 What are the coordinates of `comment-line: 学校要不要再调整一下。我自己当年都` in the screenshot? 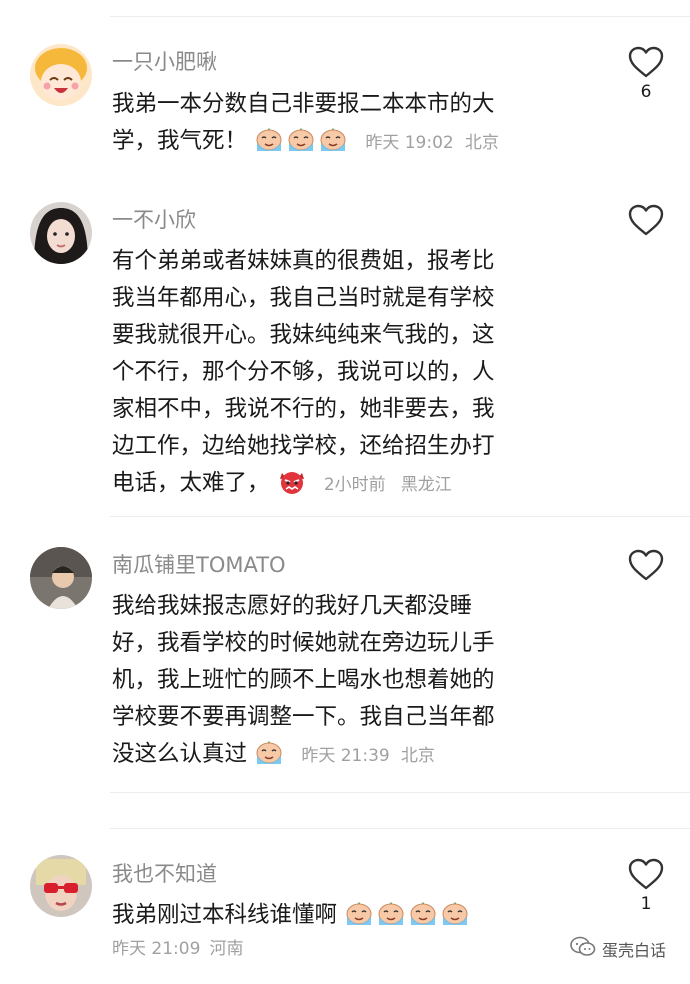 It's located at (303, 717).